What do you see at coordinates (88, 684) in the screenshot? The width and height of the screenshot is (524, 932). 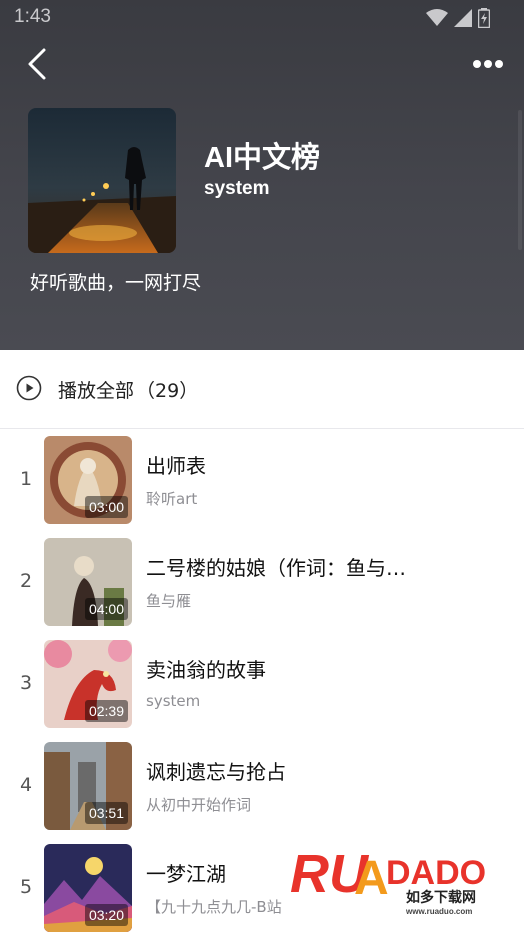 I see `song-thumbnail: 02:39` at bounding box center [88, 684].